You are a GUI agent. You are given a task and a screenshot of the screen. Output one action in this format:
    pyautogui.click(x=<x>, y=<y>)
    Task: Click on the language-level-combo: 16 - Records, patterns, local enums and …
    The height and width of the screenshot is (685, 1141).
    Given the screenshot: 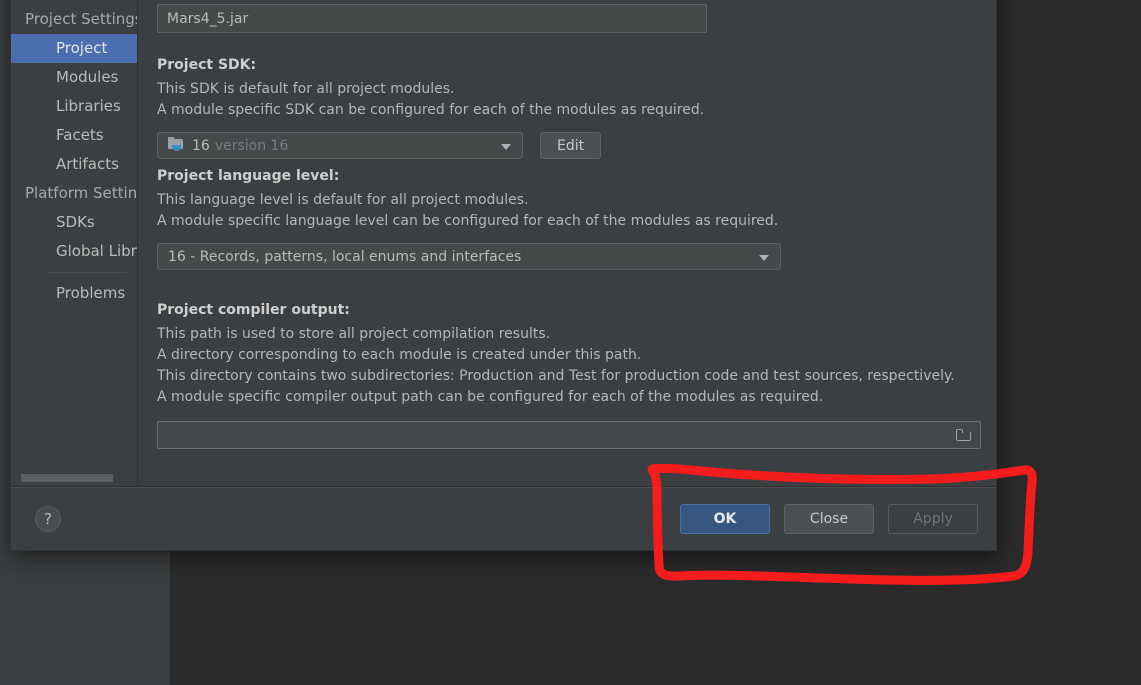 What is the action you would take?
    pyautogui.click(x=469, y=256)
    